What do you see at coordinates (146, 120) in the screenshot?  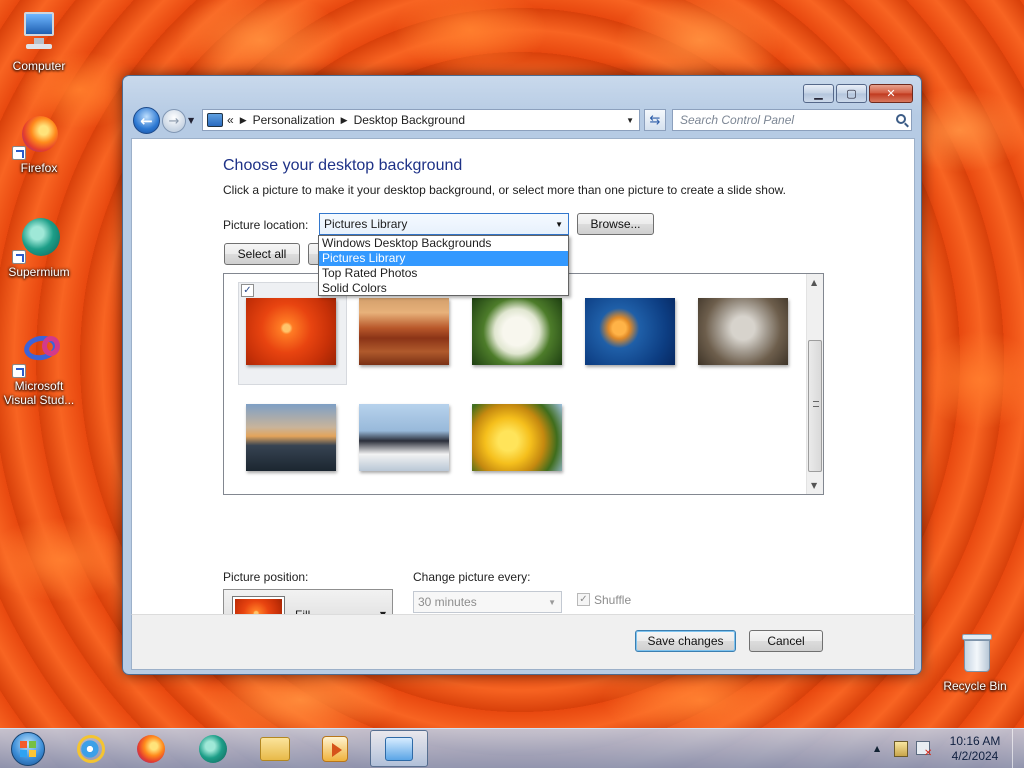 I see `back-button: ←` at bounding box center [146, 120].